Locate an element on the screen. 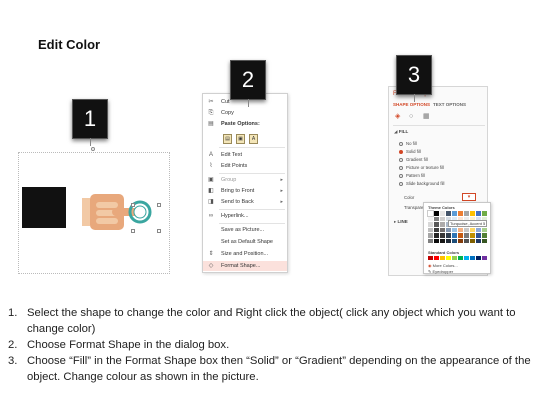  menu-item-copy: ⎘ Copy is located at coordinates (245, 113).